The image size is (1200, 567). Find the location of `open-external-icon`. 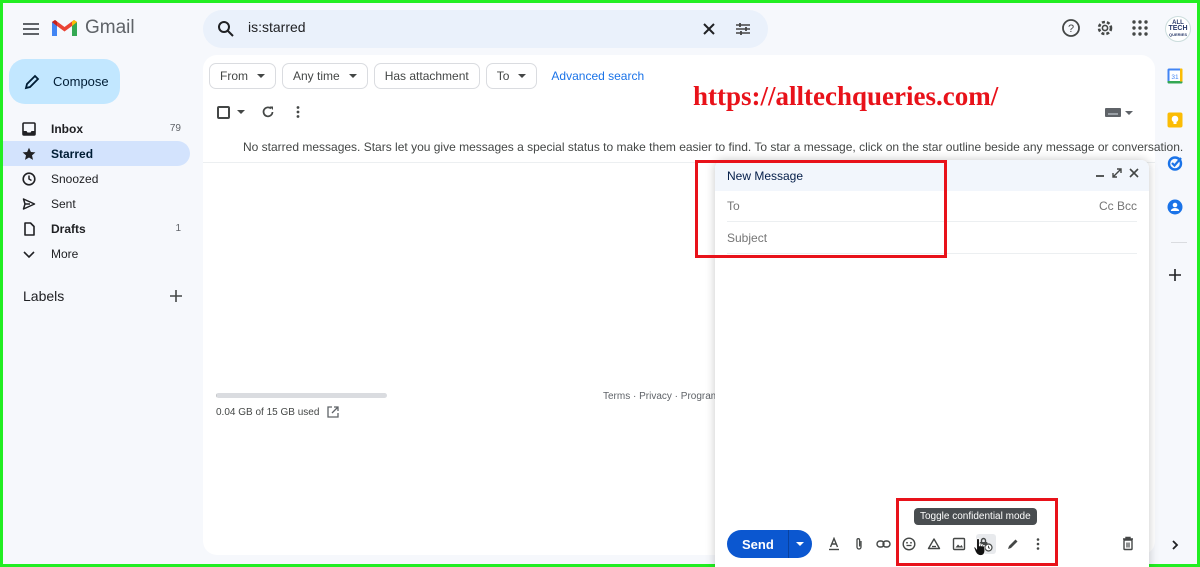

open-external-icon is located at coordinates (333, 412).